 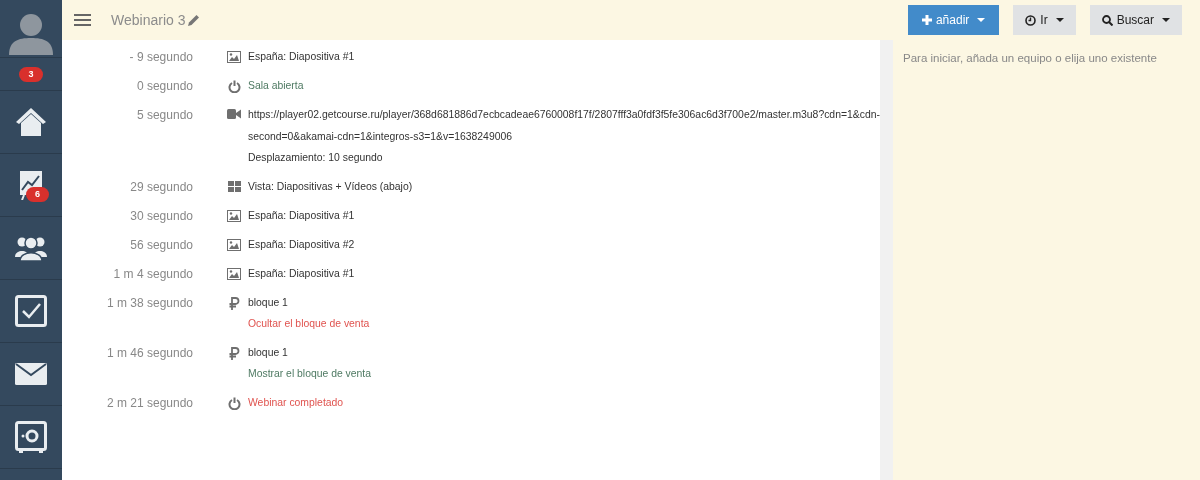 I want to click on event-text: Mostrar el bloque de venta, so click(x=310, y=374).